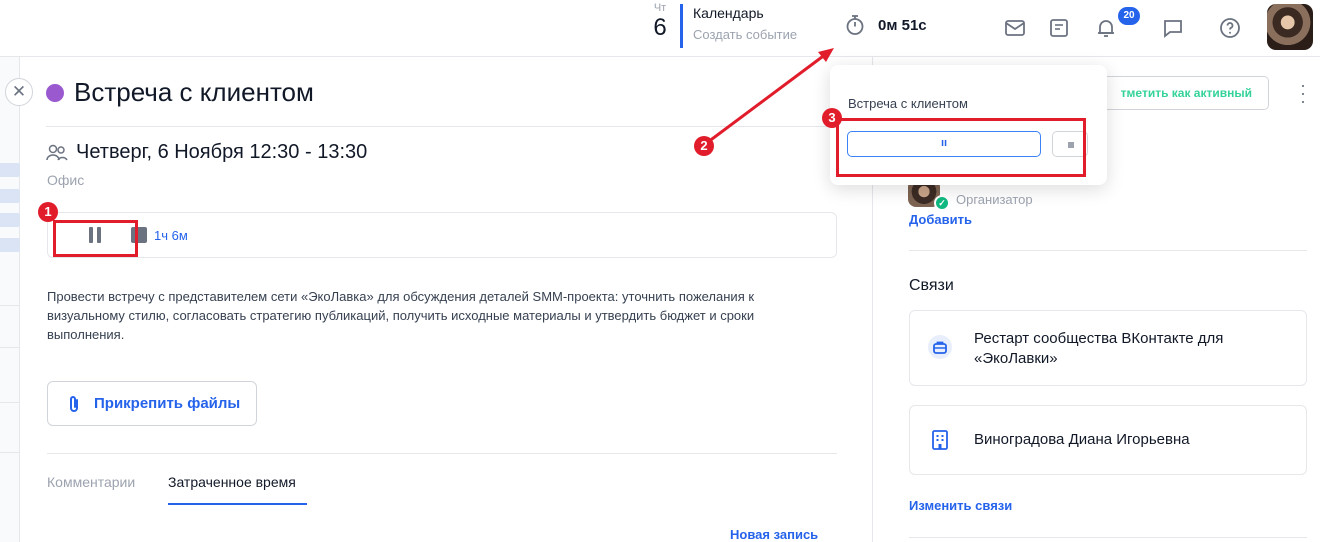 This screenshot has width=1320, height=542. What do you see at coordinates (931, 285) in the screenshot?
I see `links-title: Связи` at bounding box center [931, 285].